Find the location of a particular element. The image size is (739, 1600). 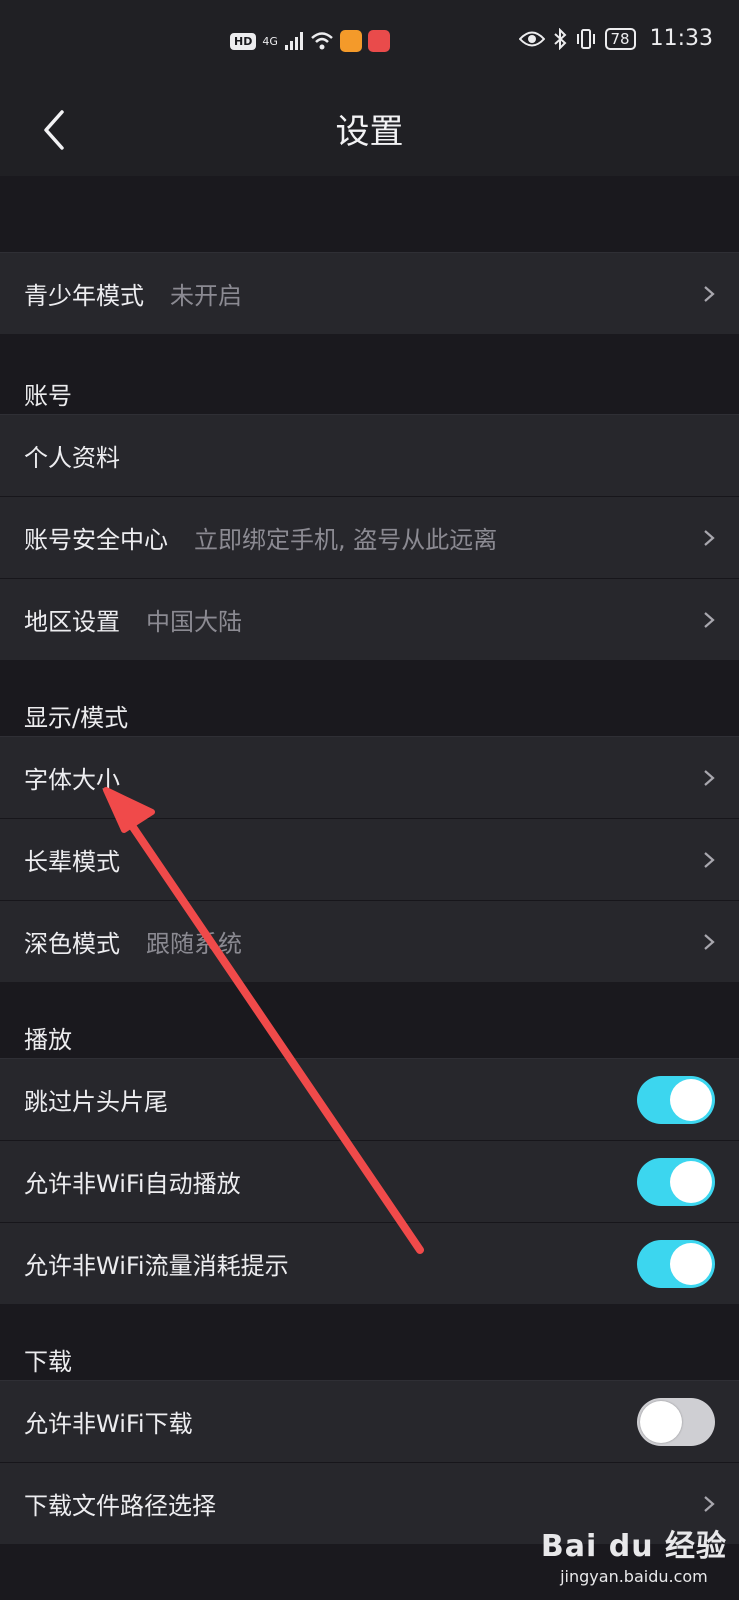

region-row: 地区设置 中国大陆 is located at coordinates (369, 619).